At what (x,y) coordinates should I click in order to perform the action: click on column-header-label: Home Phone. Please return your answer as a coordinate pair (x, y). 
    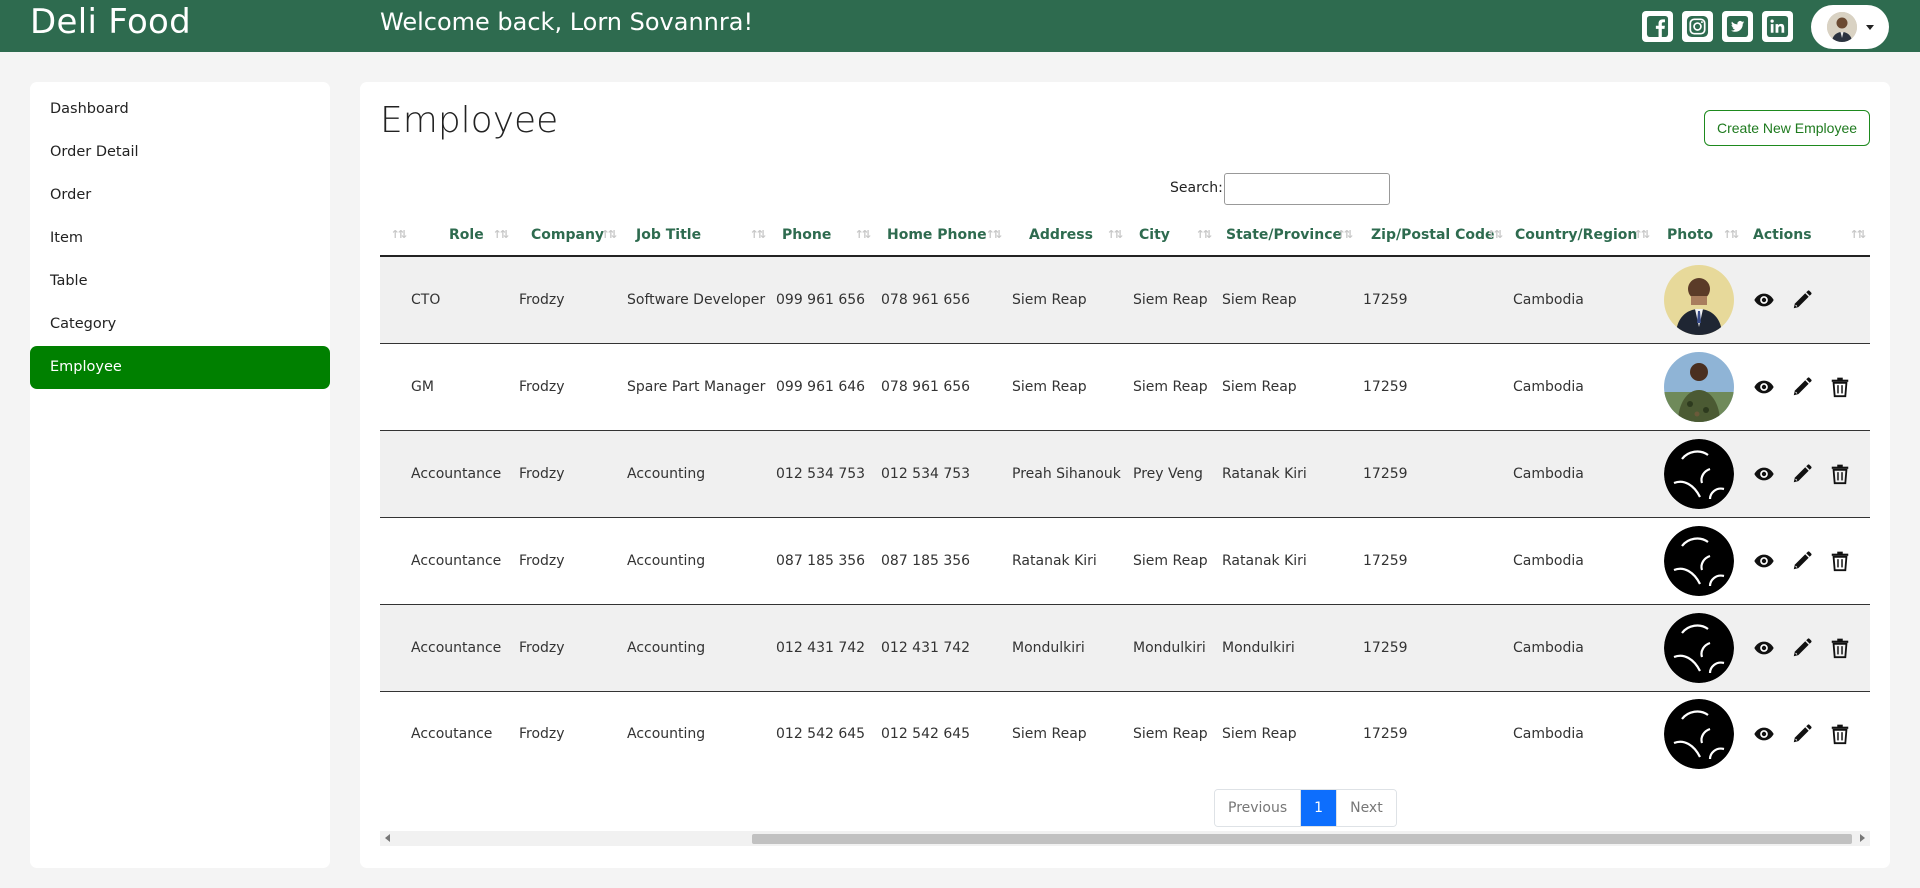
    Looking at the image, I should click on (937, 234).